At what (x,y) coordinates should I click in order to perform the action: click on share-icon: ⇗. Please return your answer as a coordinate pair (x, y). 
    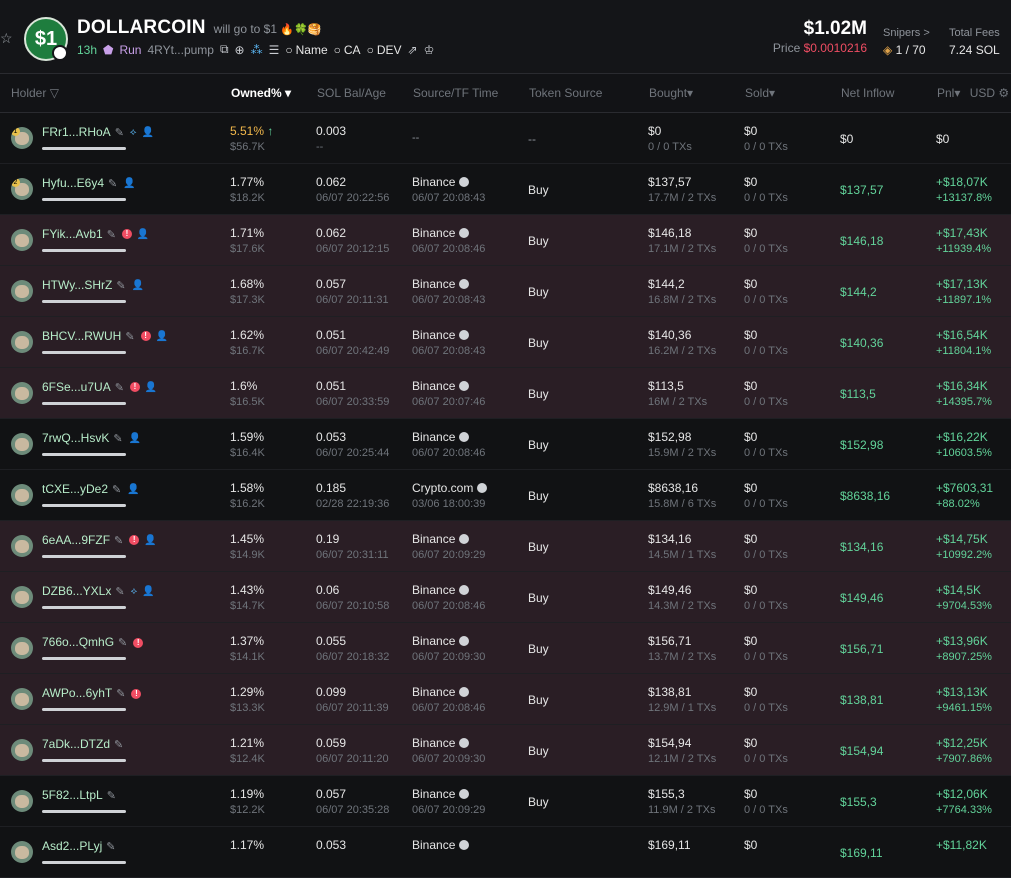
    Looking at the image, I should click on (413, 50).